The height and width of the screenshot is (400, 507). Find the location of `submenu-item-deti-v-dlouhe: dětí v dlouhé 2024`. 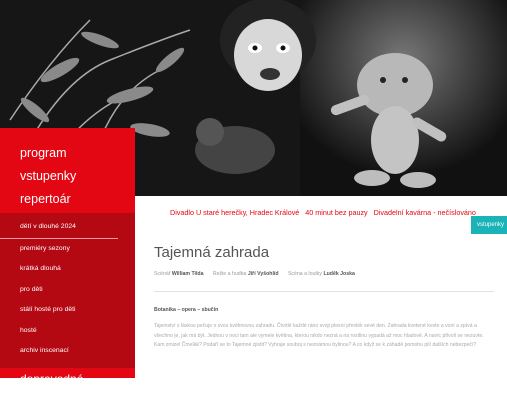

submenu-item-deti-v-dlouhe: dětí v dlouhé 2024 is located at coordinates (59, 228).